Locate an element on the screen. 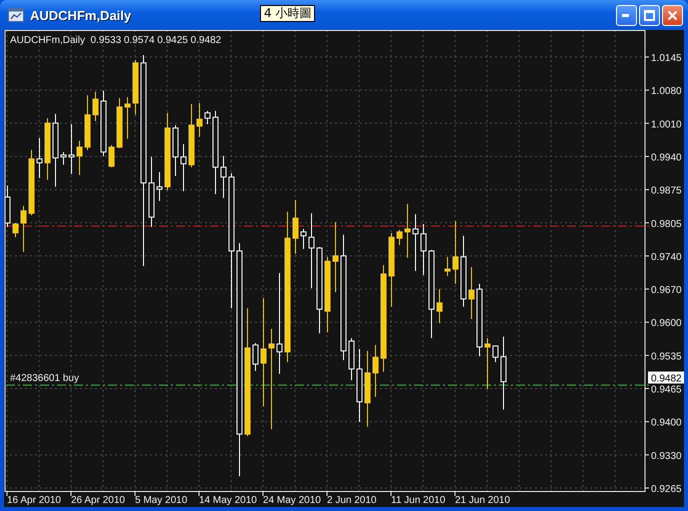  price-axis-label: 0.9875 is located at coordinates (666, 191).